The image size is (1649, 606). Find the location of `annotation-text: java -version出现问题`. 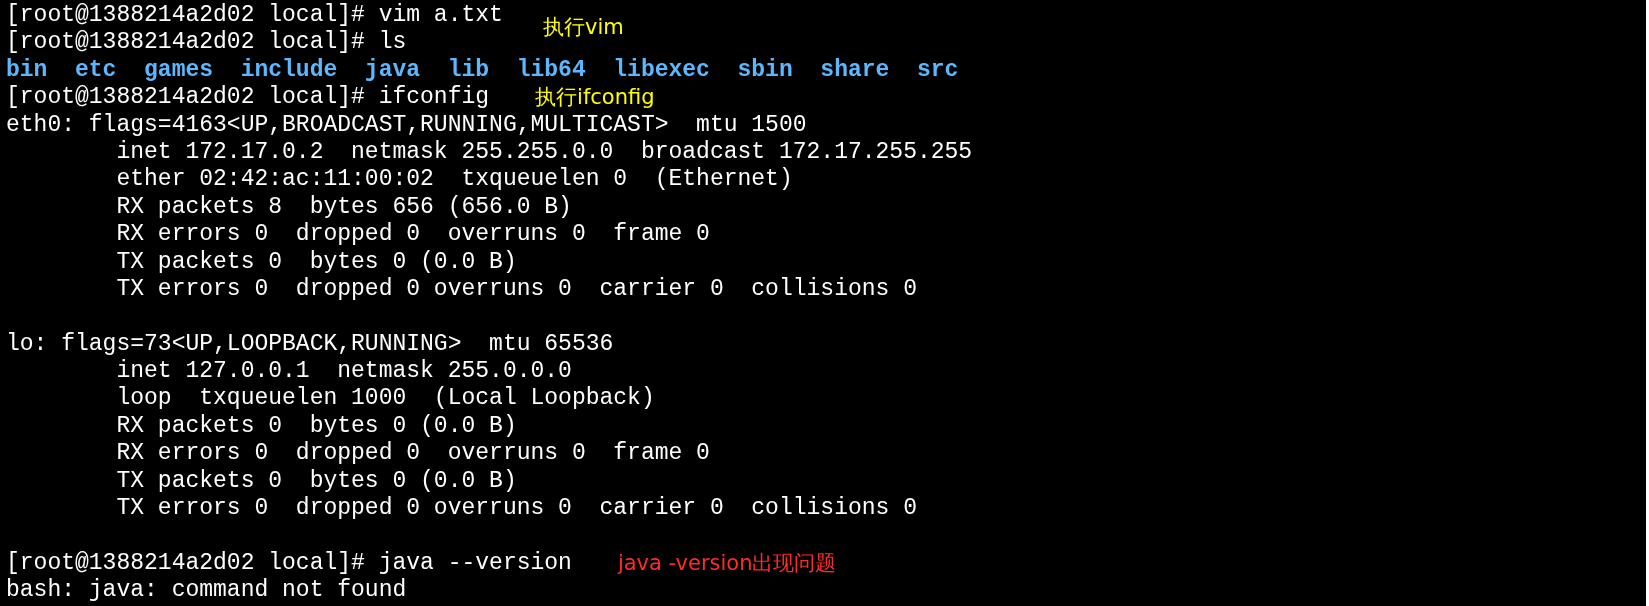

annotation-text: java -version出现问题 is located at coordinates (727, 563).